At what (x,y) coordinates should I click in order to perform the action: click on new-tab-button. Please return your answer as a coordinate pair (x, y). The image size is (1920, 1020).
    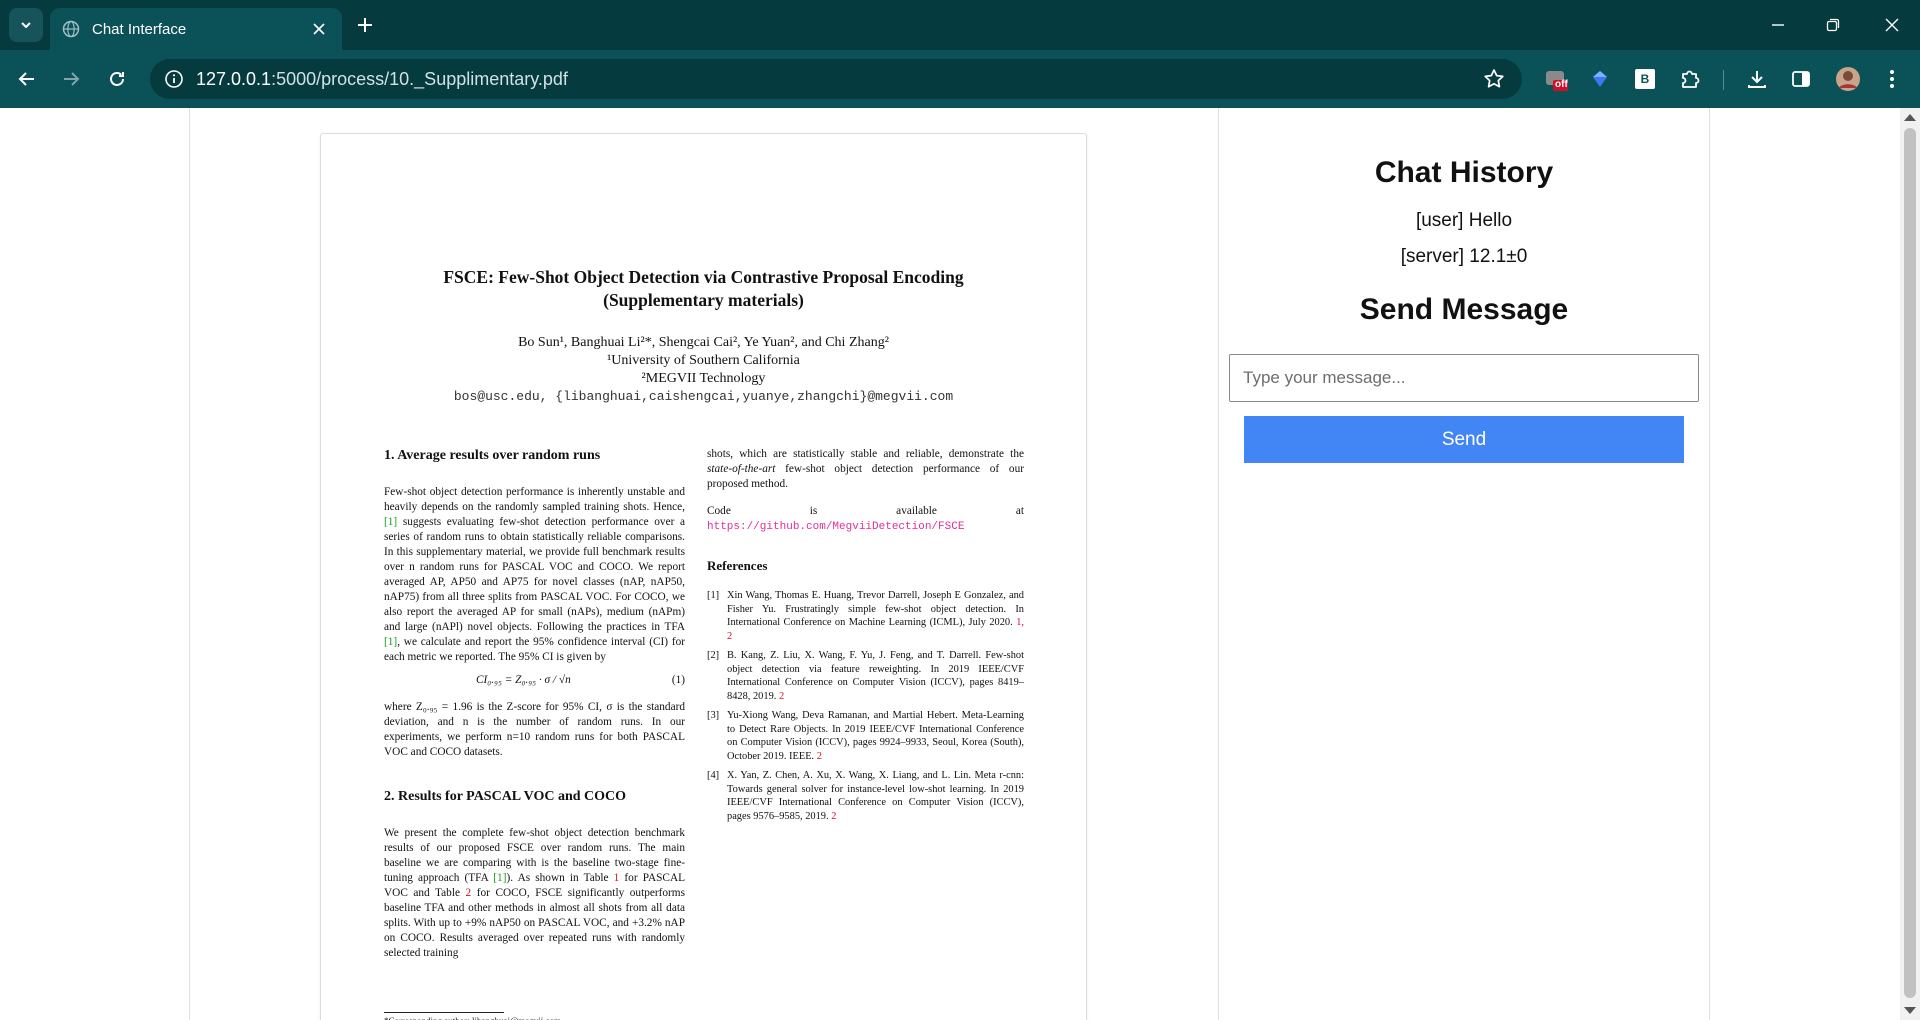
    Looking at the image, I should click on (365, 25).